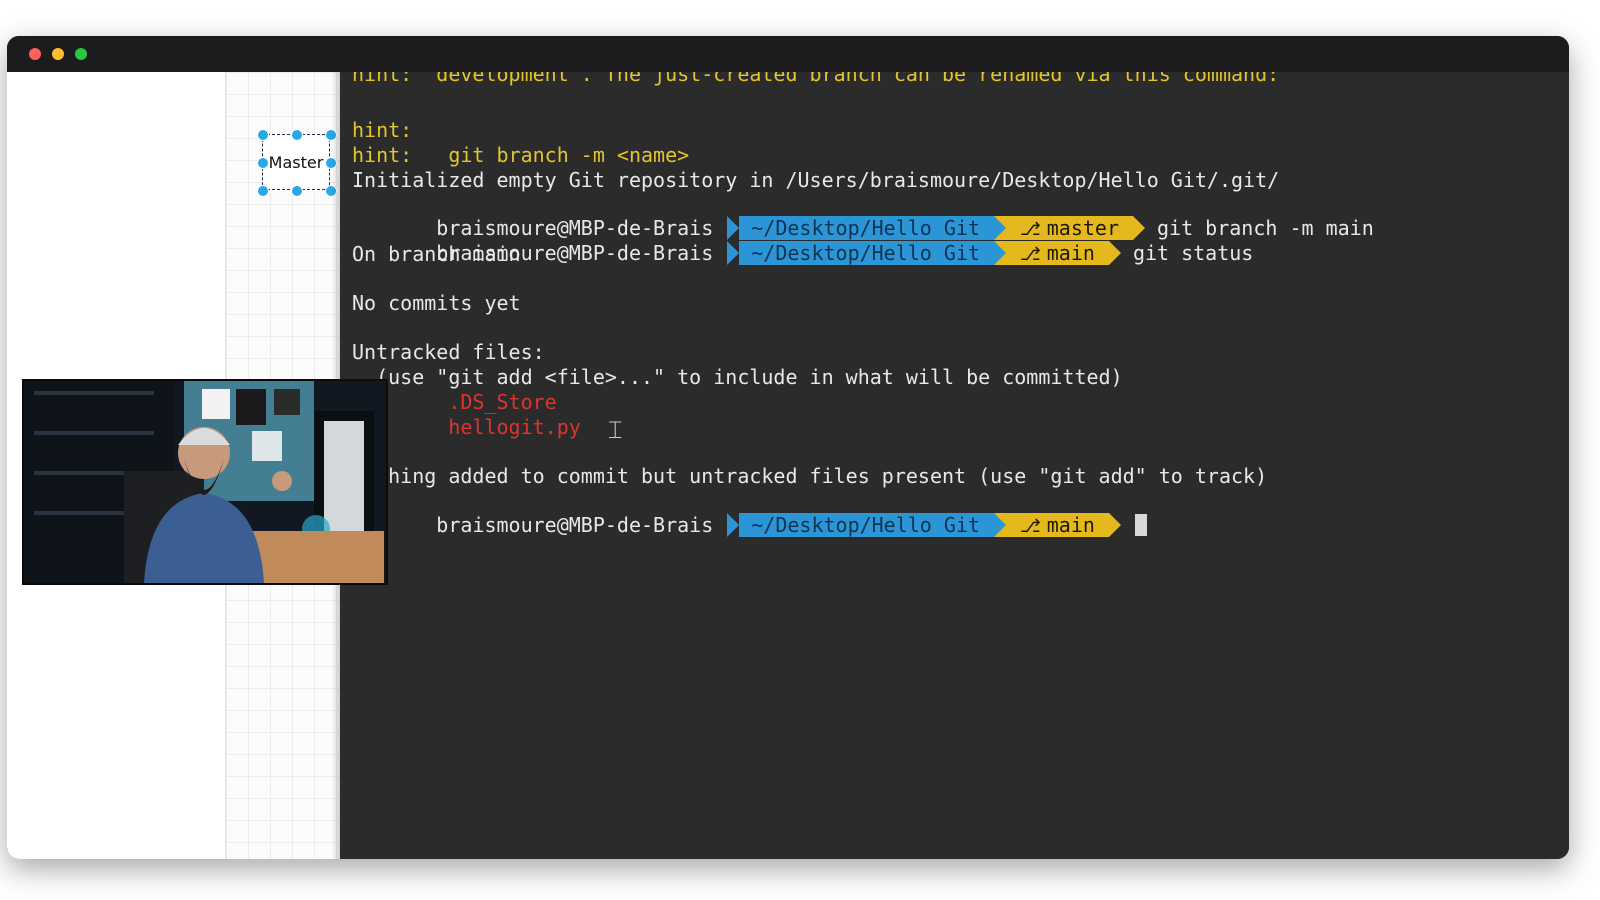  Describe the element at coordinates (382, 130) in the screenshot. I see `hint-line: hint:` at that location.